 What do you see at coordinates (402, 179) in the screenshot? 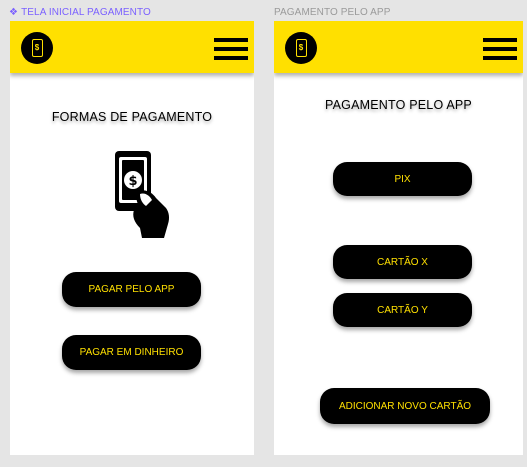
I see `pix-button: PIX` at bounding box center [402, 179].